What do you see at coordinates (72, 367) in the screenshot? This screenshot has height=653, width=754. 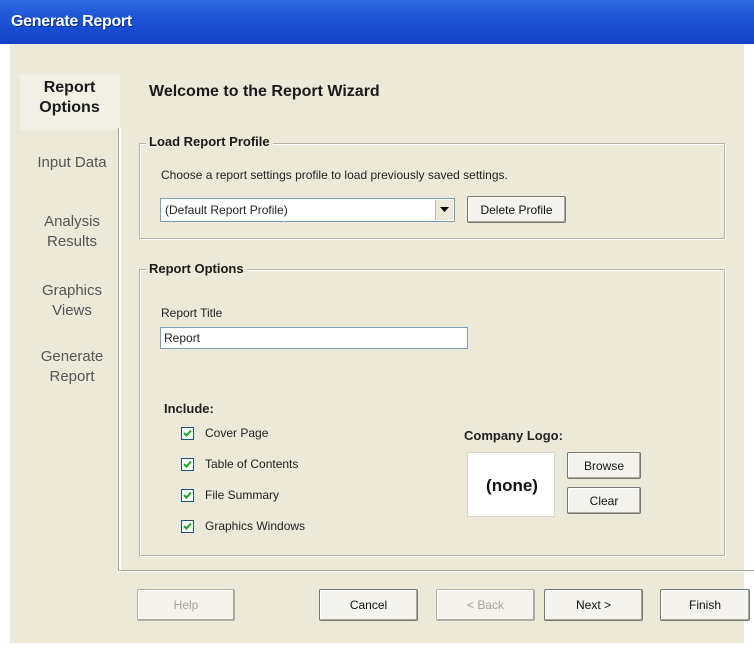 I see `nav-item-generate-report: Generate Report` at bounding box center [72, 367].